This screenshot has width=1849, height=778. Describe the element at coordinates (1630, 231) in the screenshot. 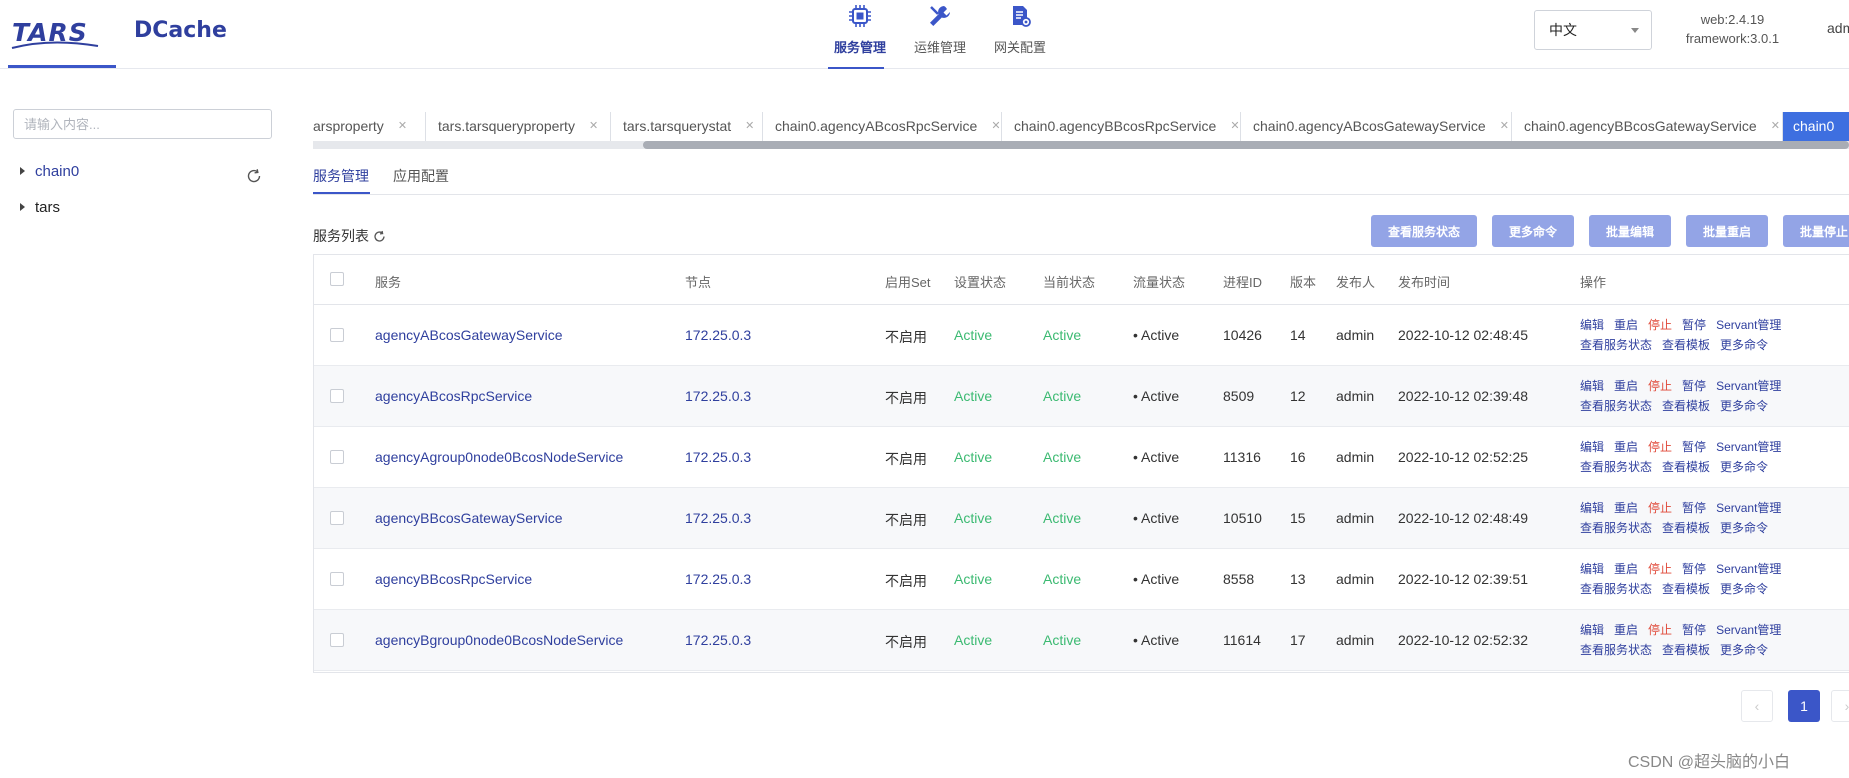

I see `batch-edit-button: 批量编辑` at that location.